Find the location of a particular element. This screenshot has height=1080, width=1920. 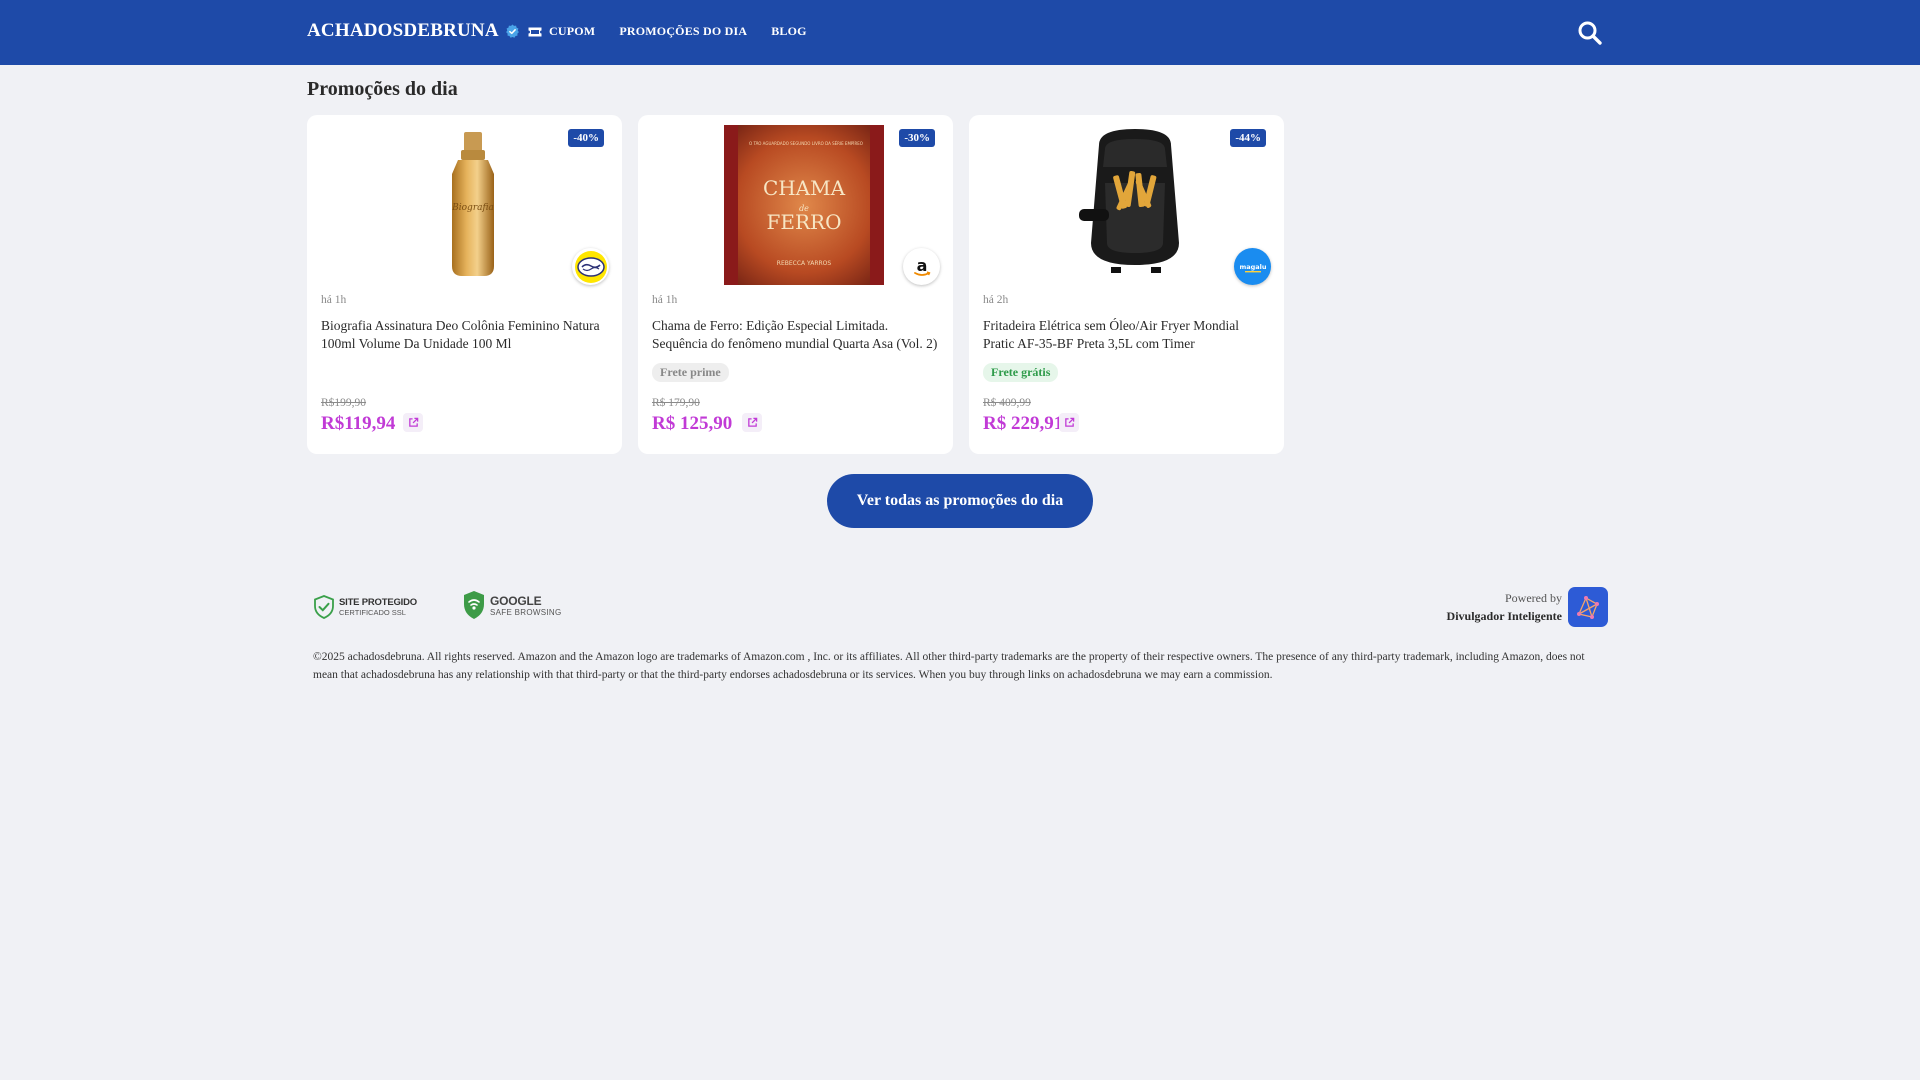

svg-text: Biografia is located at coordinates (472, 208).